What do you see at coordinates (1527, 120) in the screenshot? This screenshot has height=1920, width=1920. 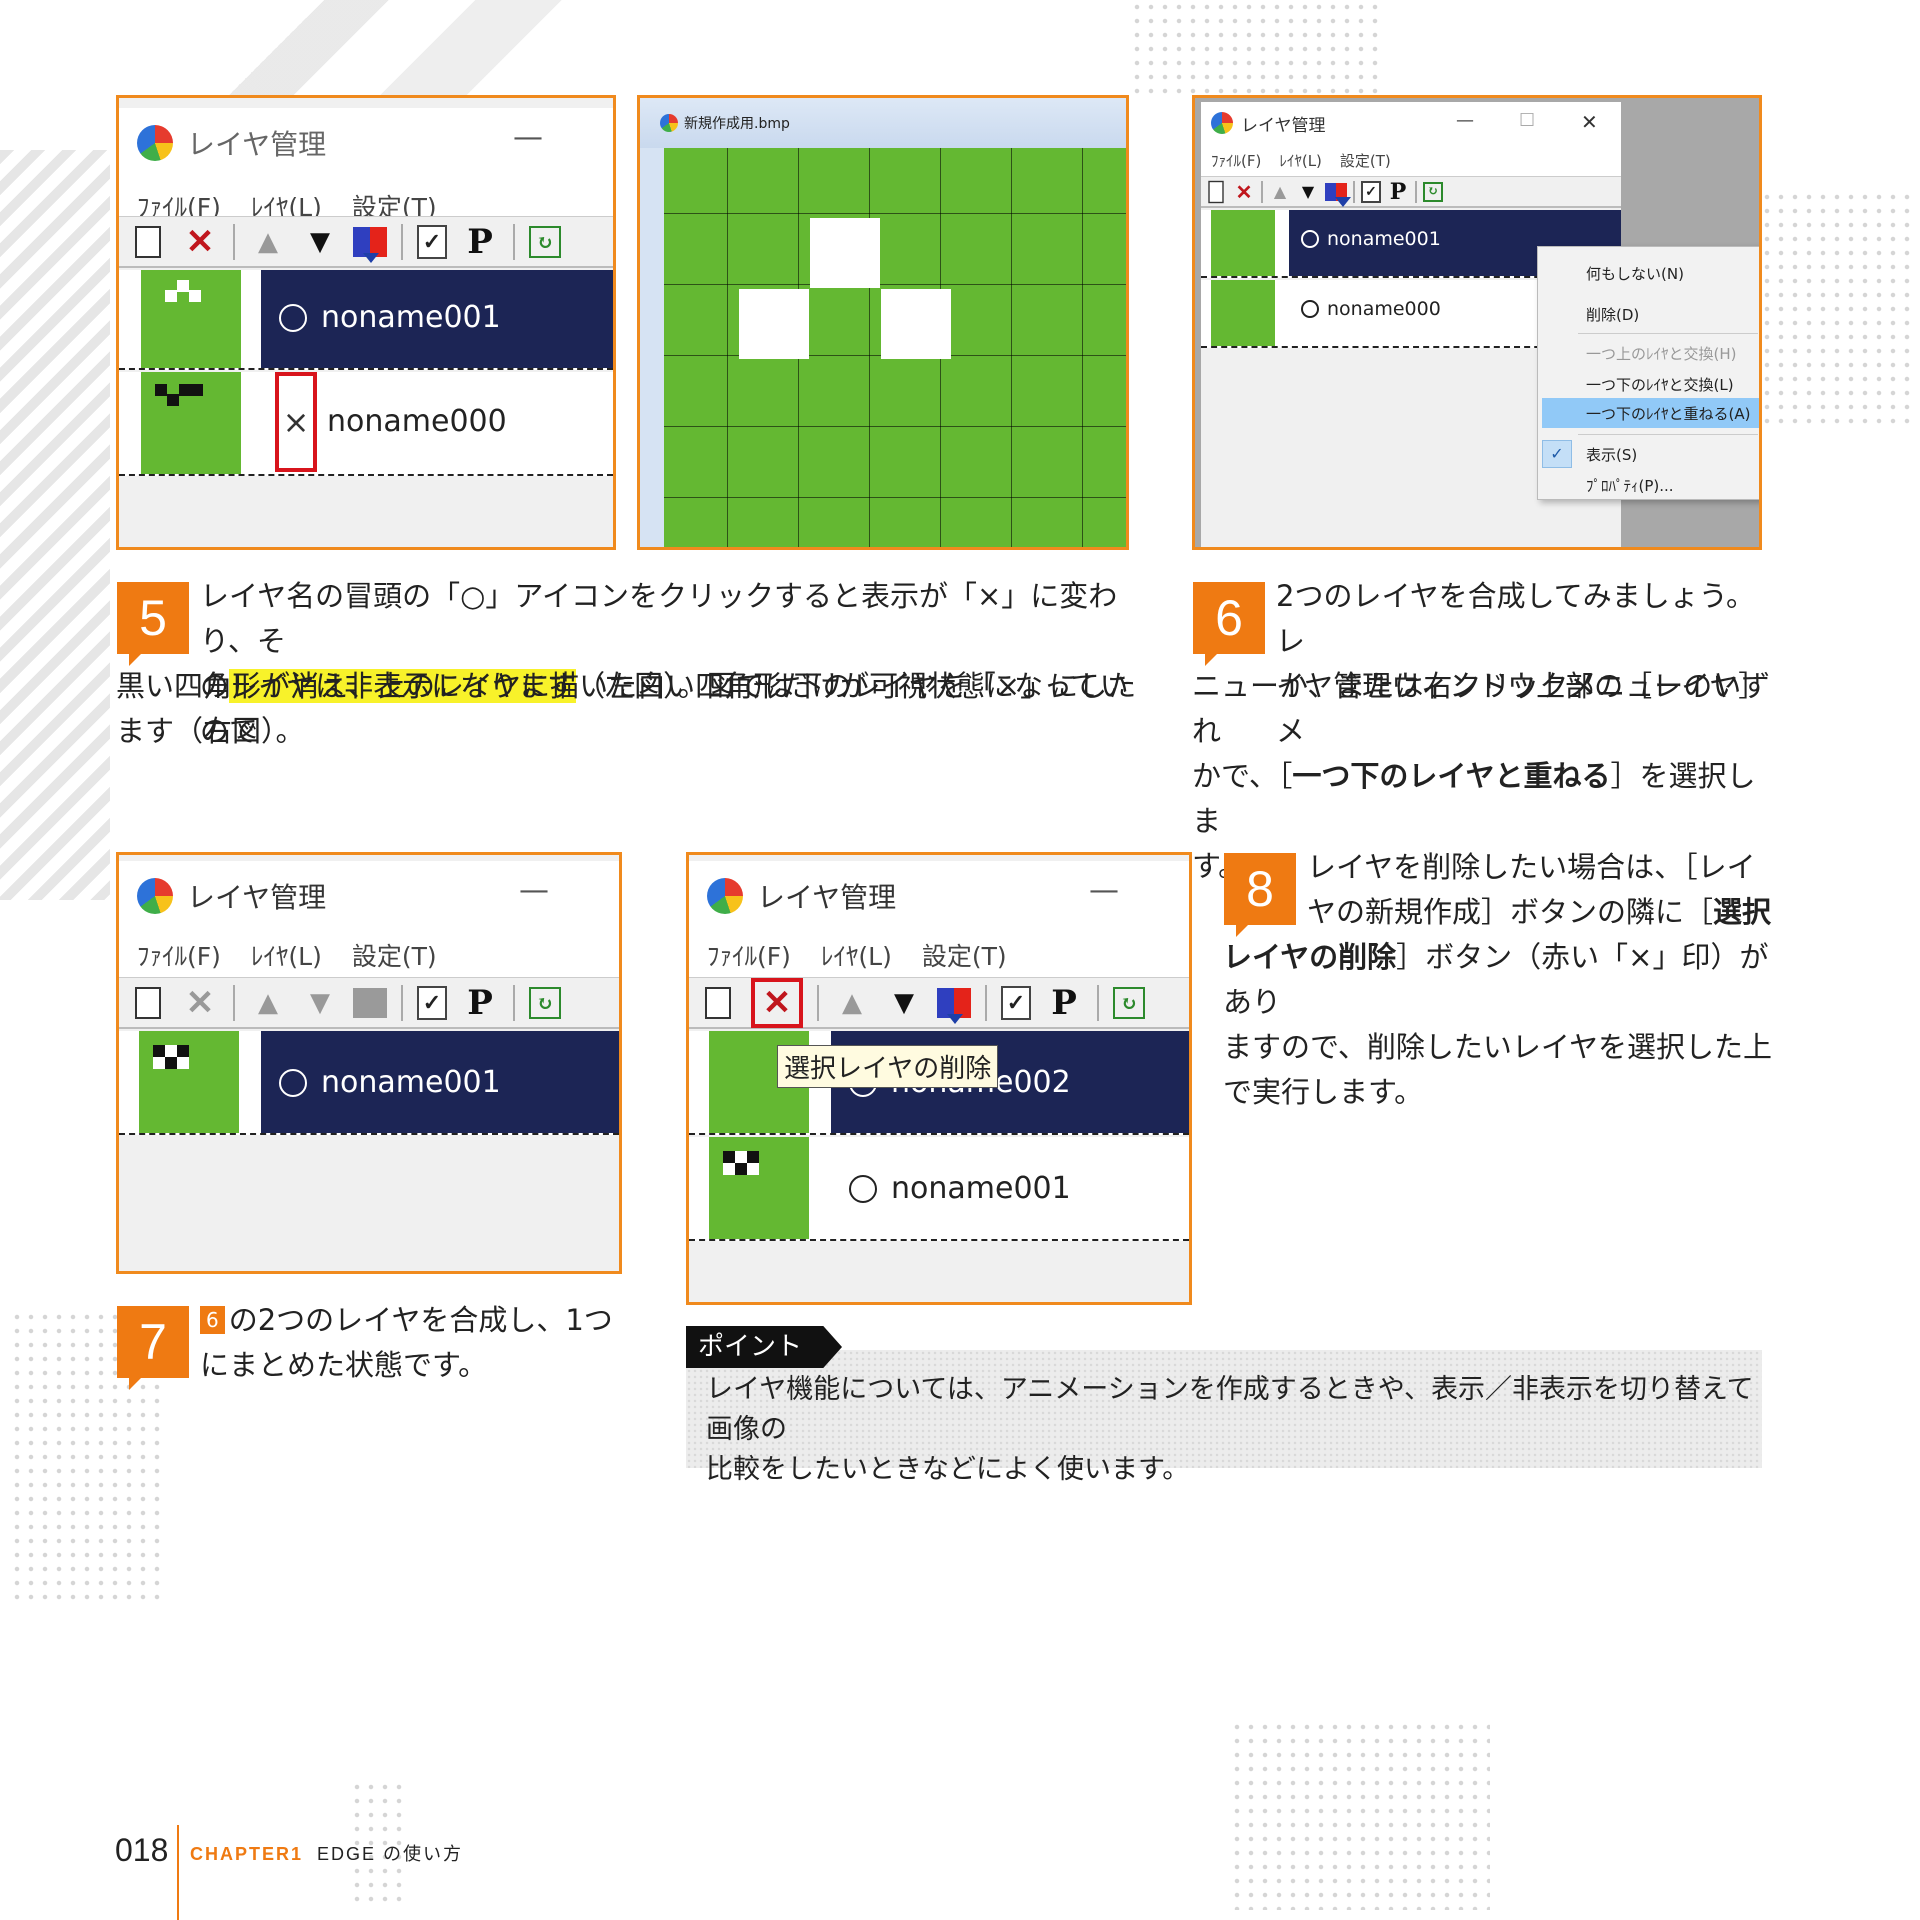 I see `maximize-button: ☐` at bounding box center [1527, 120].